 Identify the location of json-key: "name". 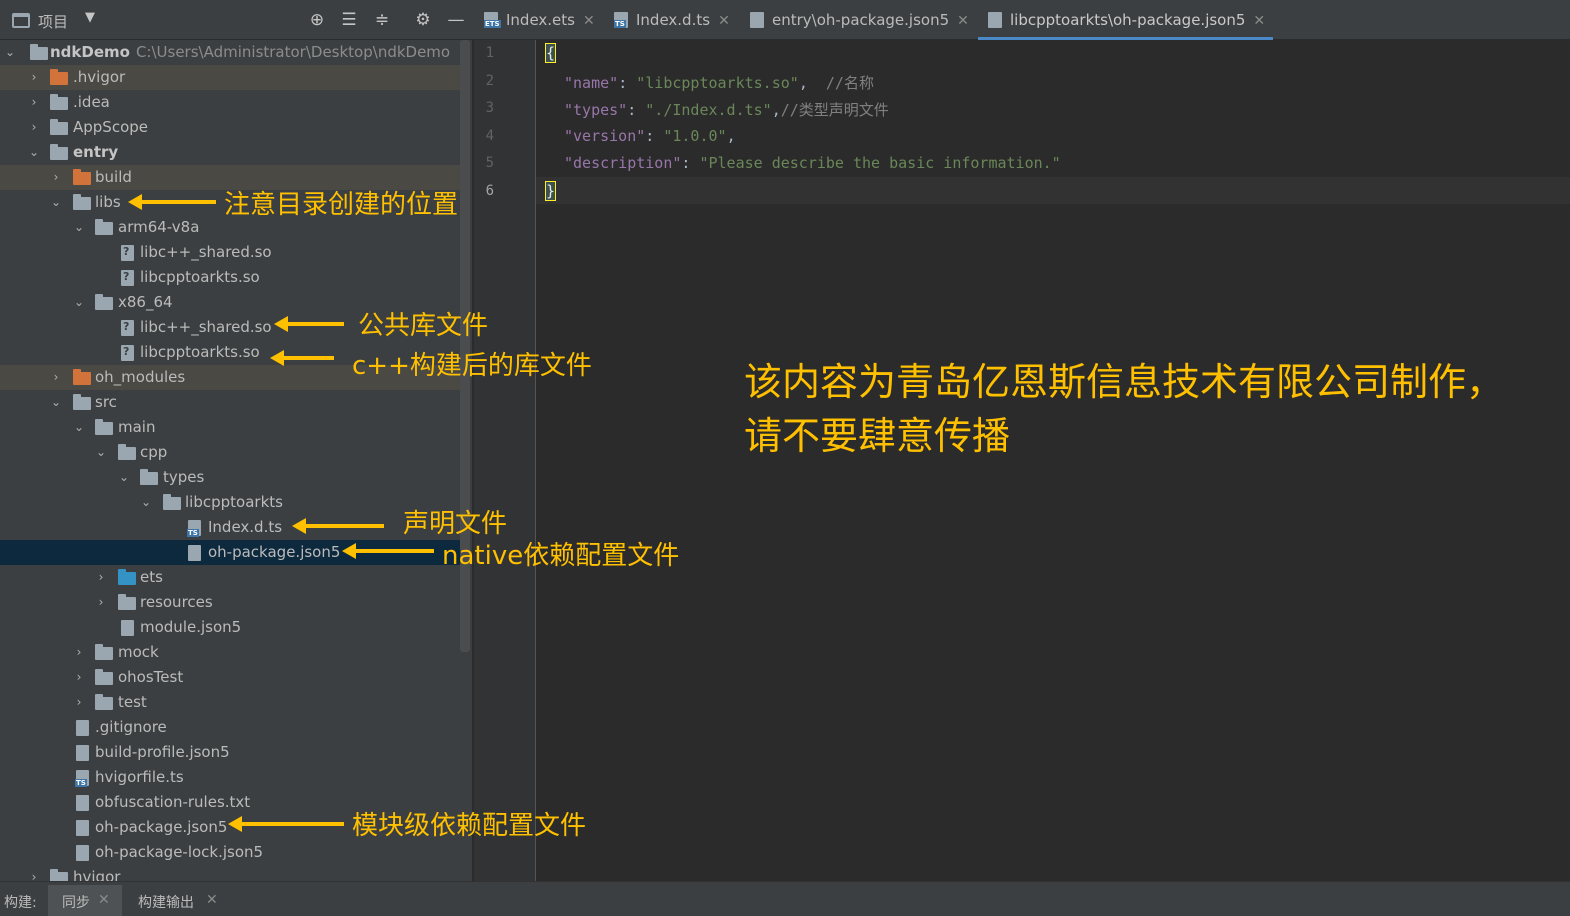
(591, 83).